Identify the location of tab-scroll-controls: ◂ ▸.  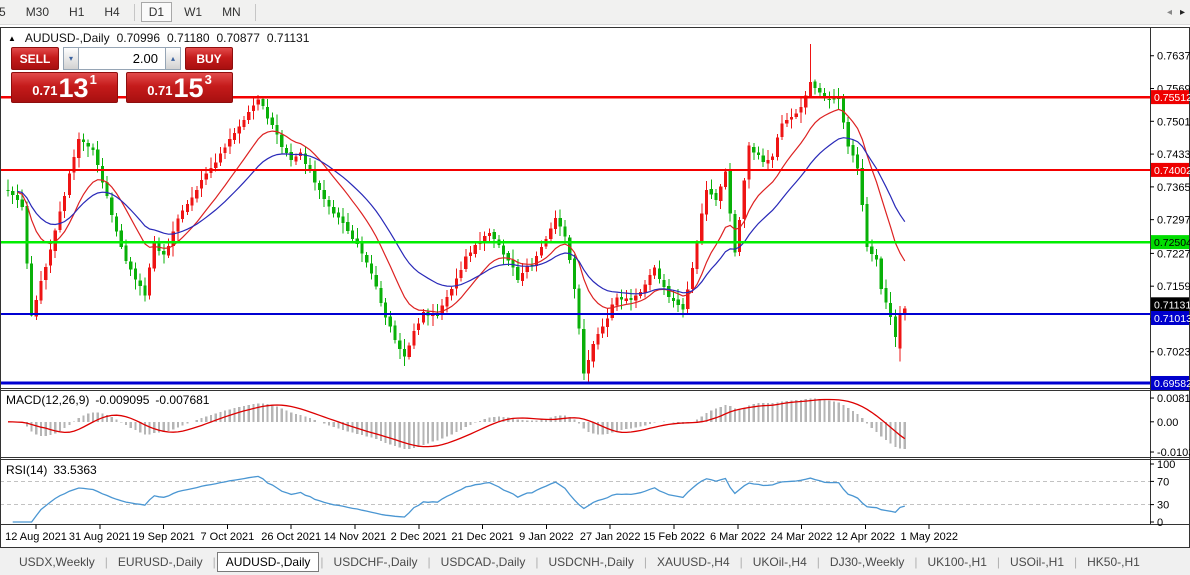
(1176, 12).